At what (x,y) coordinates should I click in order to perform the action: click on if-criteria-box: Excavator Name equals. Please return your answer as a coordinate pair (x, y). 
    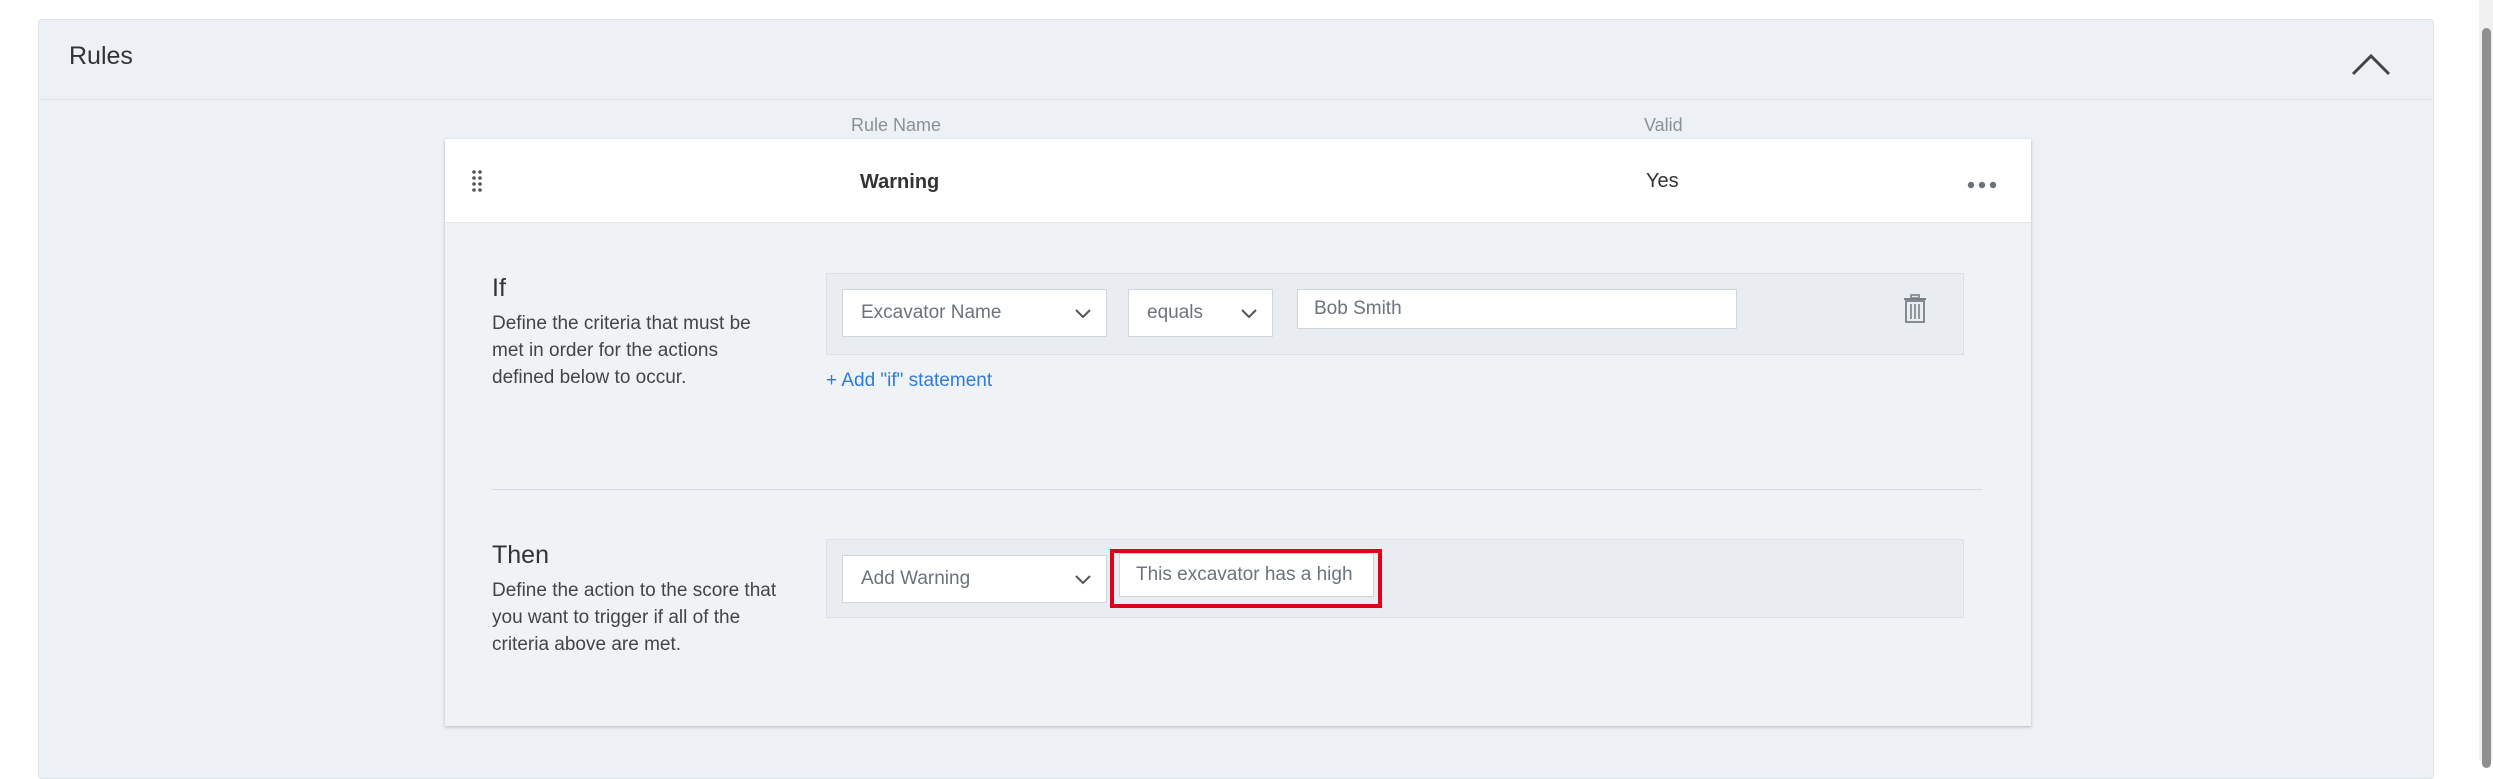
    Looking at the image, I should click on (1395, 314).